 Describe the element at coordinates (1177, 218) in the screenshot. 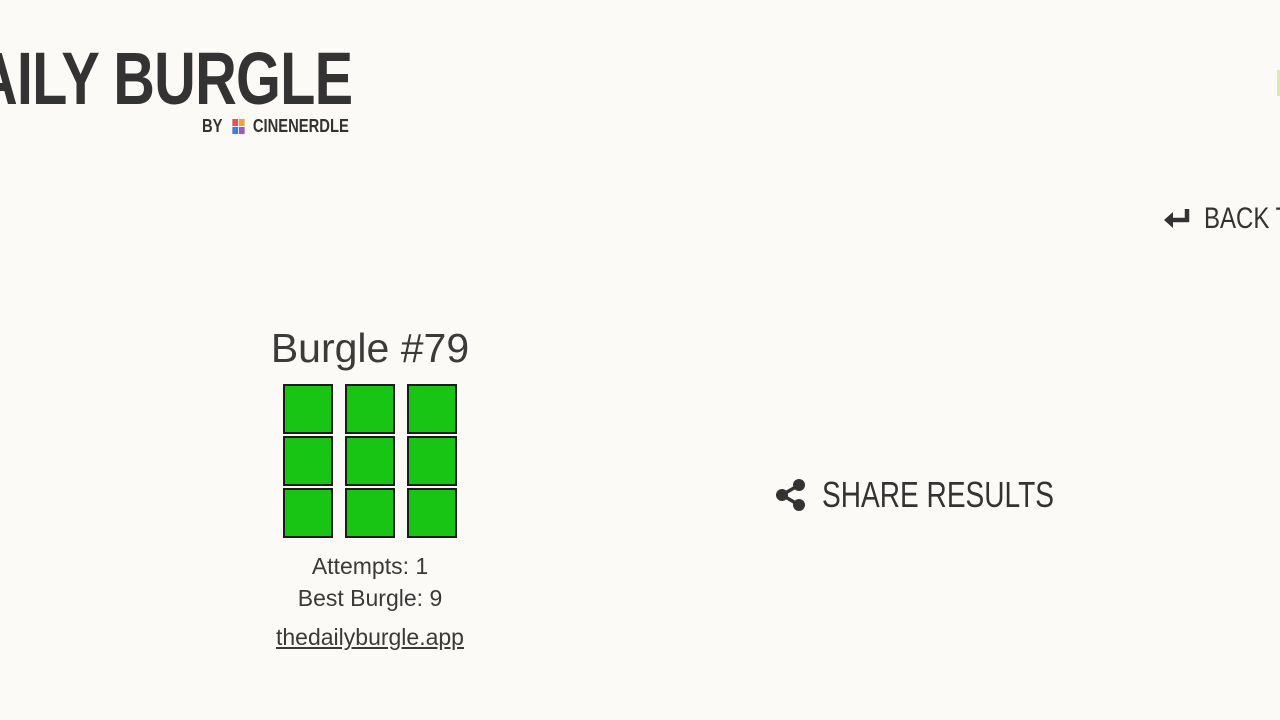

I see `return-arrow-icon` at that location.